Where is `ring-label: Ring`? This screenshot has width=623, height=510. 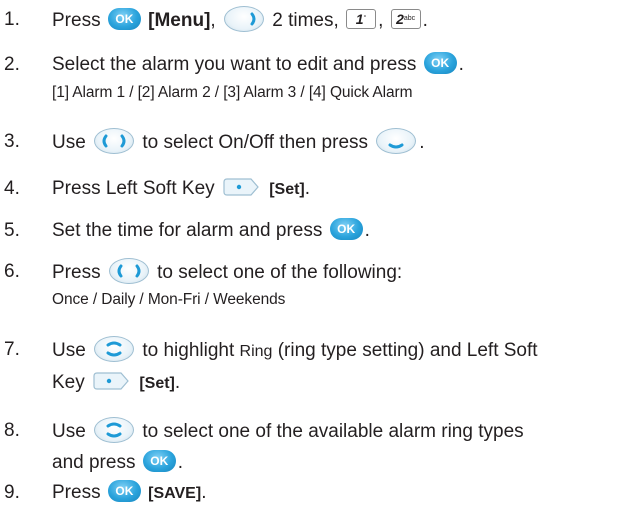
ring-label: Ring is located at coordinates (256, 352).